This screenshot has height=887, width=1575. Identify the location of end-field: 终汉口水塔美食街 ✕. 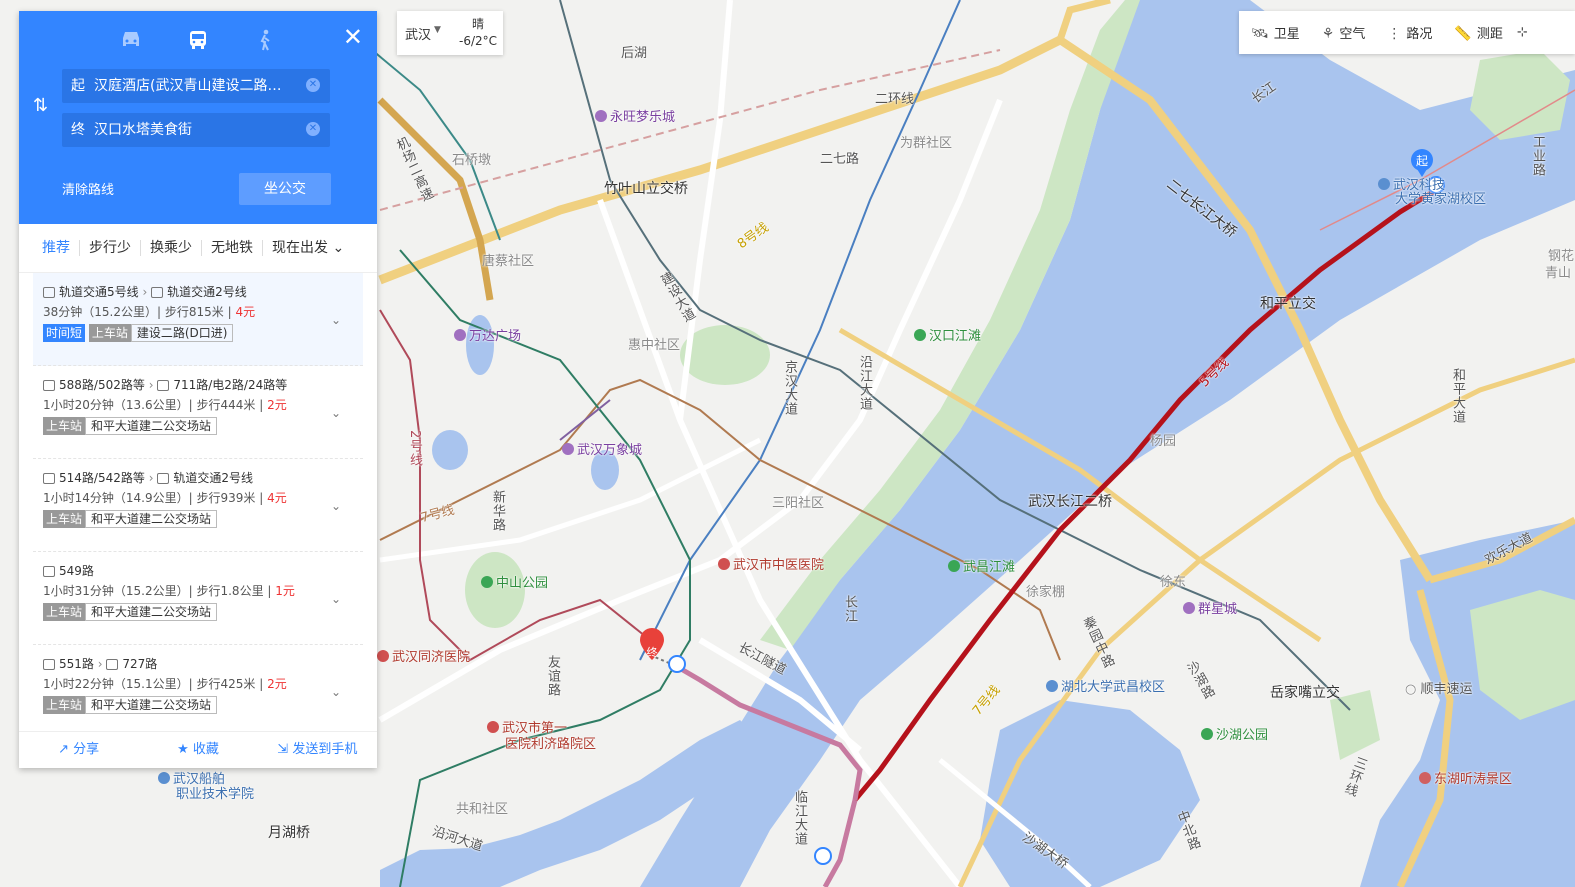
(196, 130).